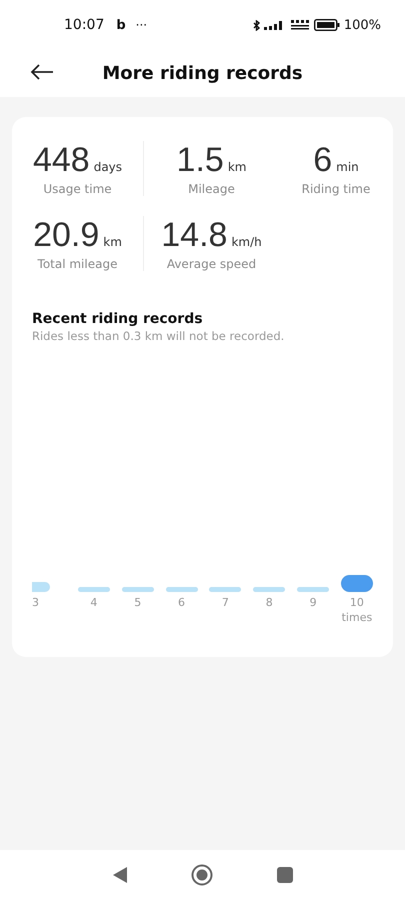 This screenshot has width=405, height=900. Describe the element at coordinates (137, 603) in the screenshot. I see `bar-label: 5` at that location.